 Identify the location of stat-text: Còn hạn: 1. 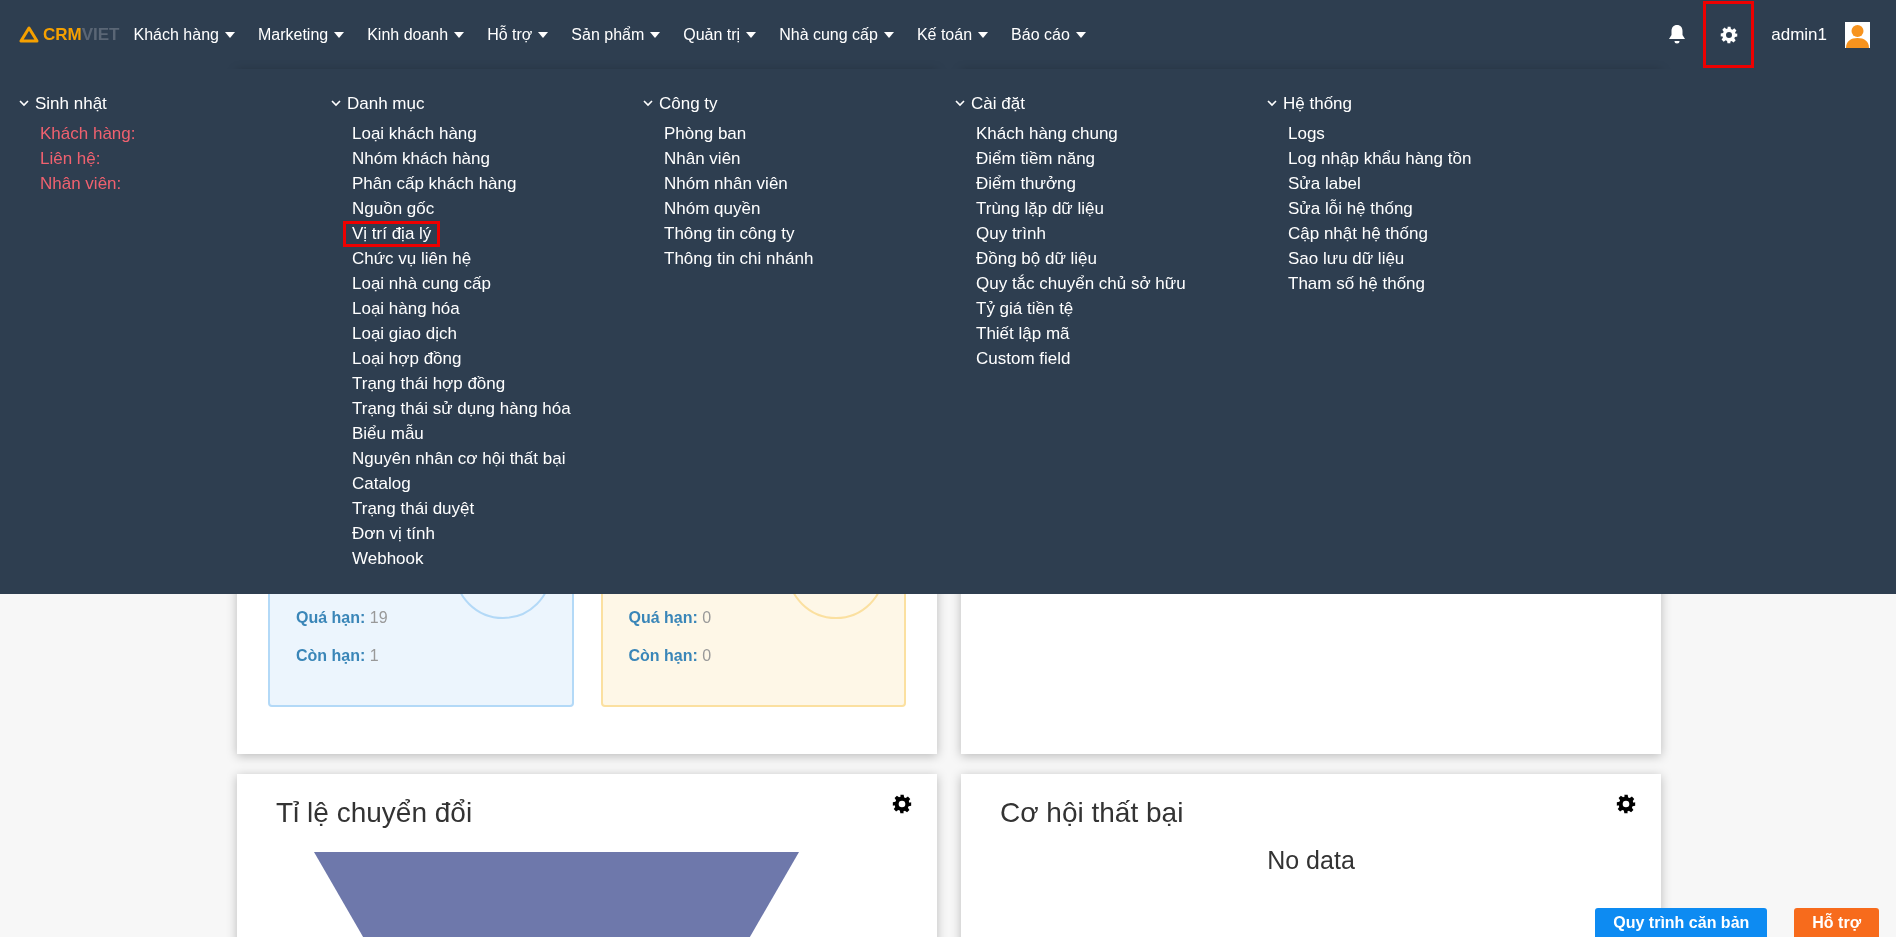
(338, 656).